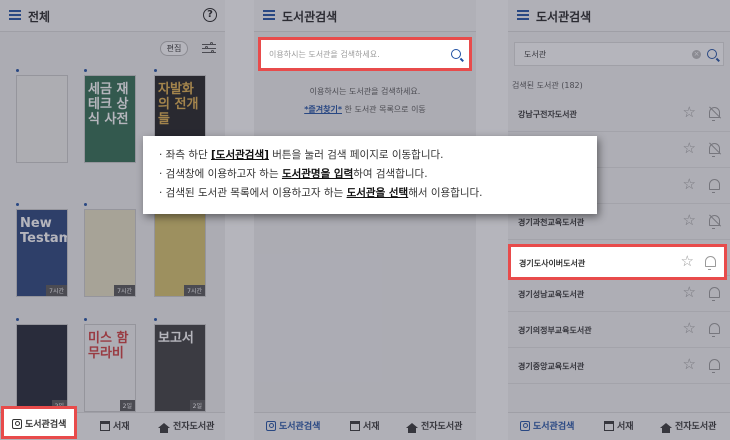 The width and height of the screenshot is (730, 440). I want to click on library-name: 경기도사이버도서관, so click(552, 263).